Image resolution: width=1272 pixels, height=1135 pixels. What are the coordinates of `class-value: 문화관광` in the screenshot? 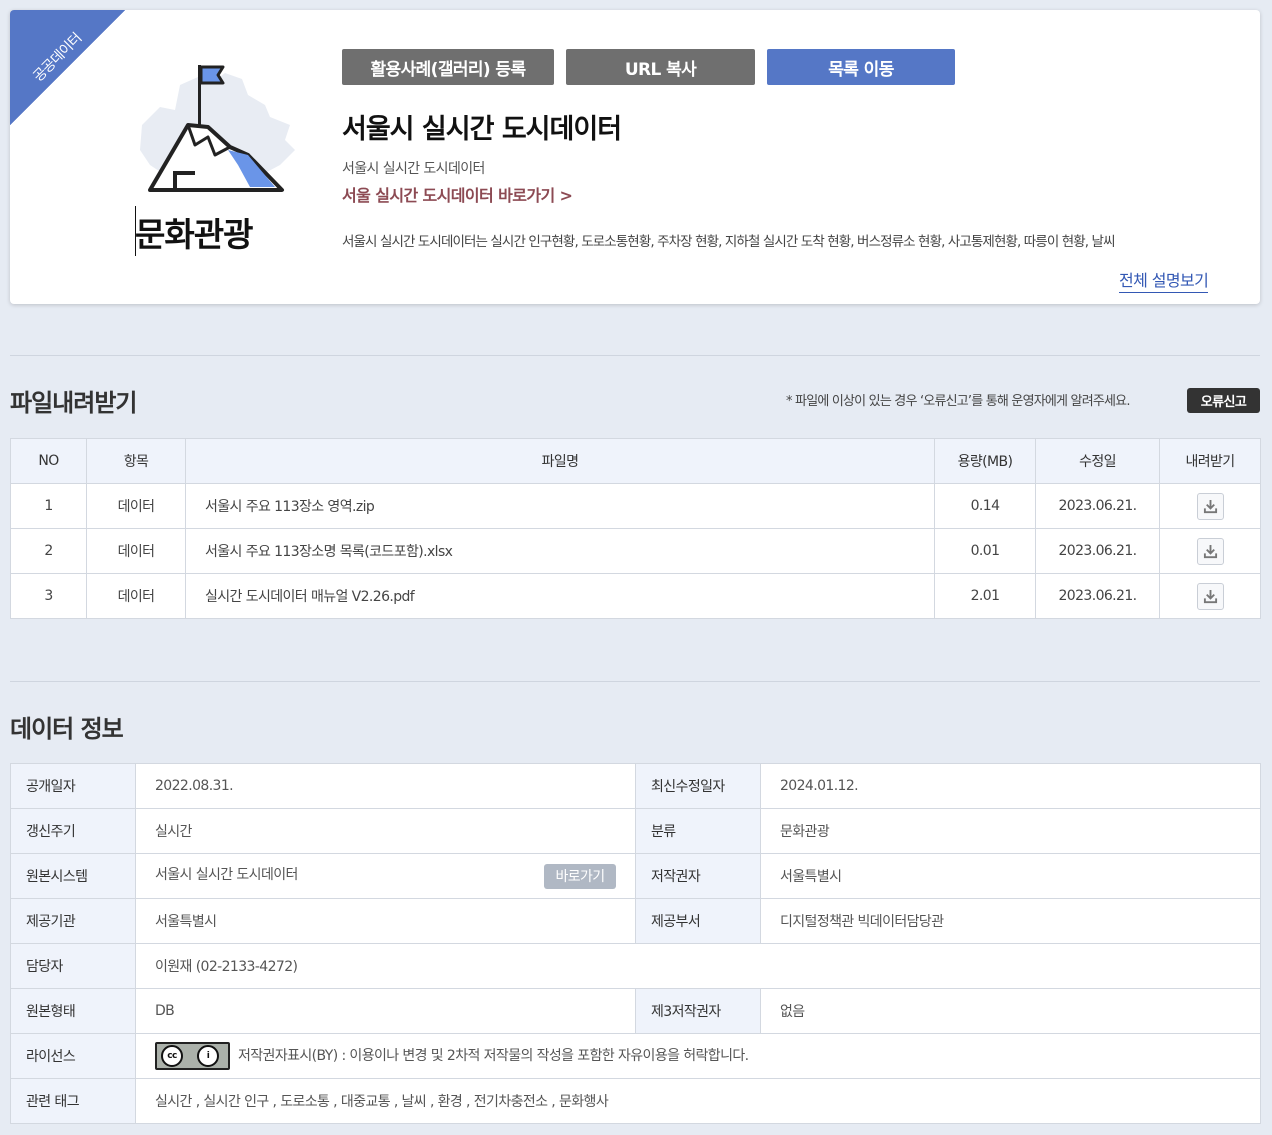 It's located at (1010, 831).